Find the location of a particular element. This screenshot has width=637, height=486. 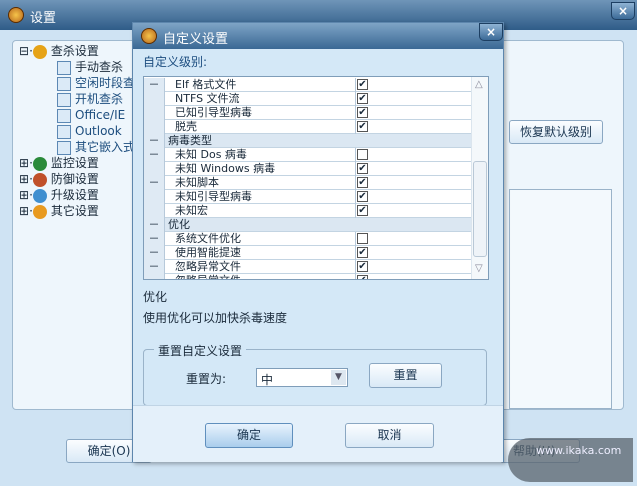

setting-row: 未知 Windows 病毒 ✔ is located at coordinates (307, 169).